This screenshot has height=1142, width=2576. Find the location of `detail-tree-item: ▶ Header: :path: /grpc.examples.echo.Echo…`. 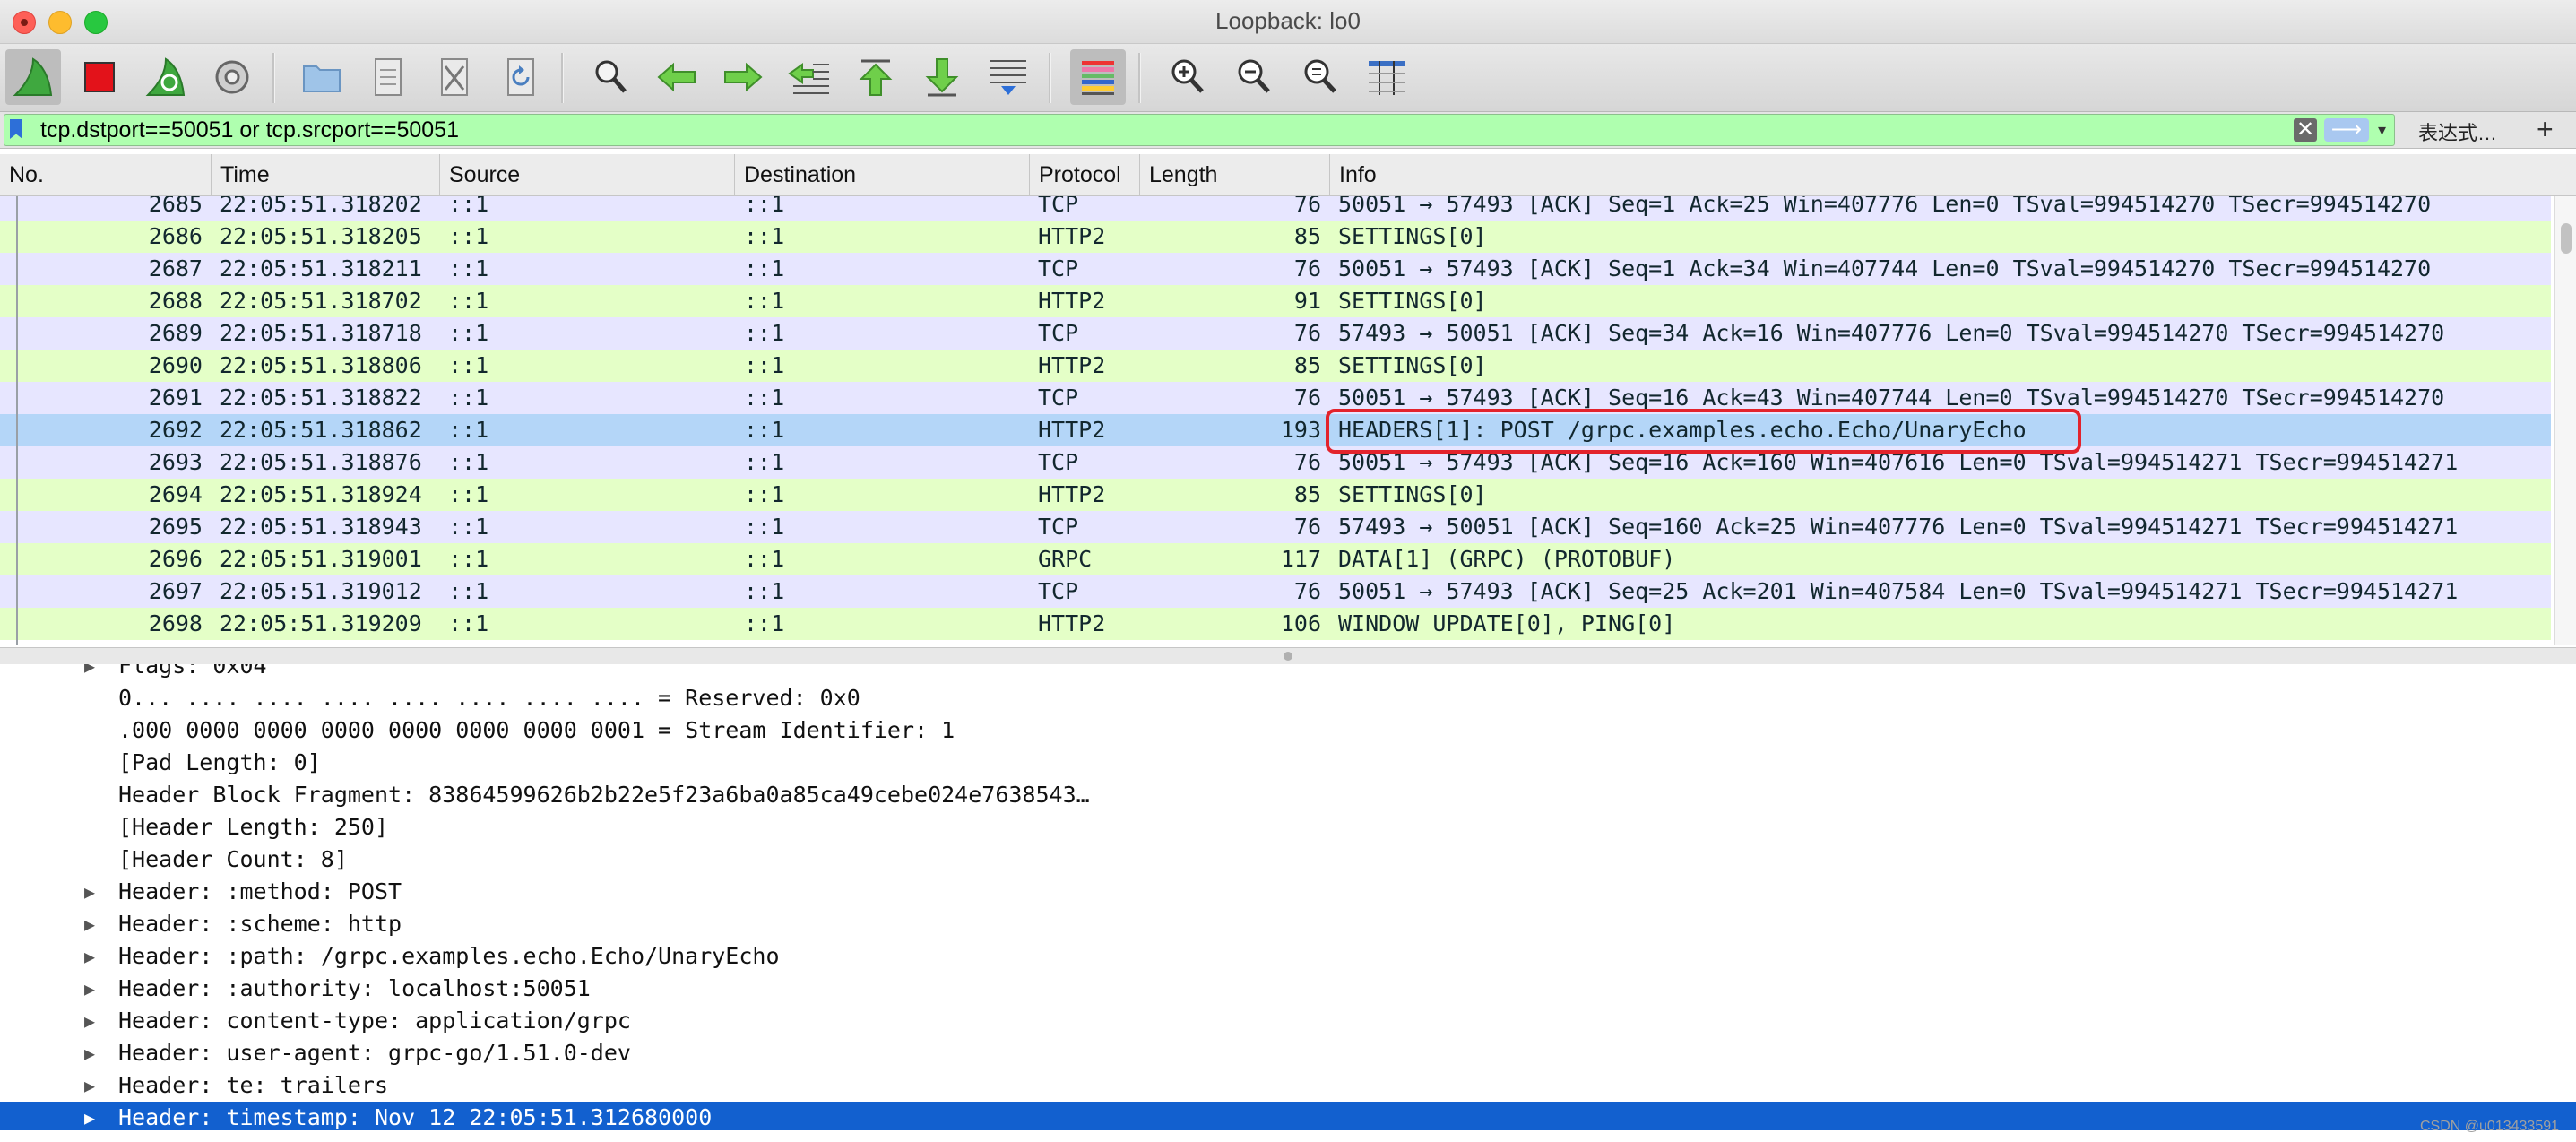

detail-tree-item: ▶ Header: :path: /grpc.examples.echo.Echo… is located at coordinates (1288, 956).